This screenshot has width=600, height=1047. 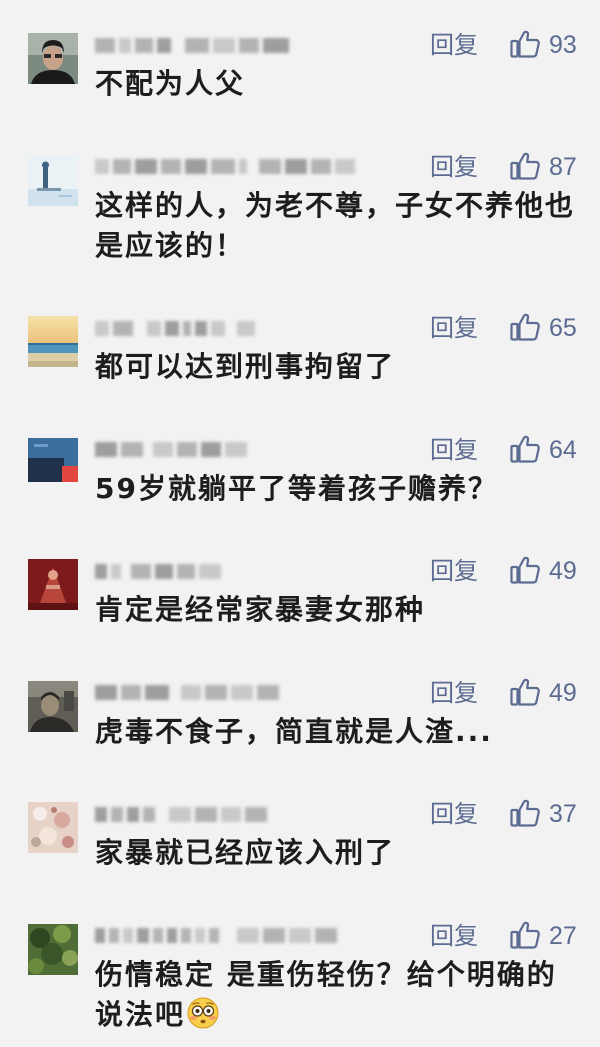 I want to click on comment-item: 回复 49 肯定是经常家暴妻女那种, so click(x=305, y=593).